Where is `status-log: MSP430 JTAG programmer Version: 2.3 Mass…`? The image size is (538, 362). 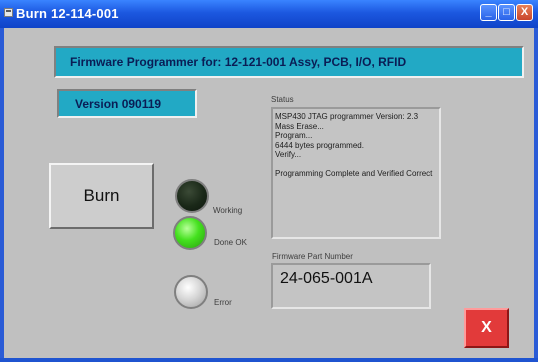 status-log: MSP430 JTAG programmer Version: 2.3 Mass… is located at coordinates (356, 173).